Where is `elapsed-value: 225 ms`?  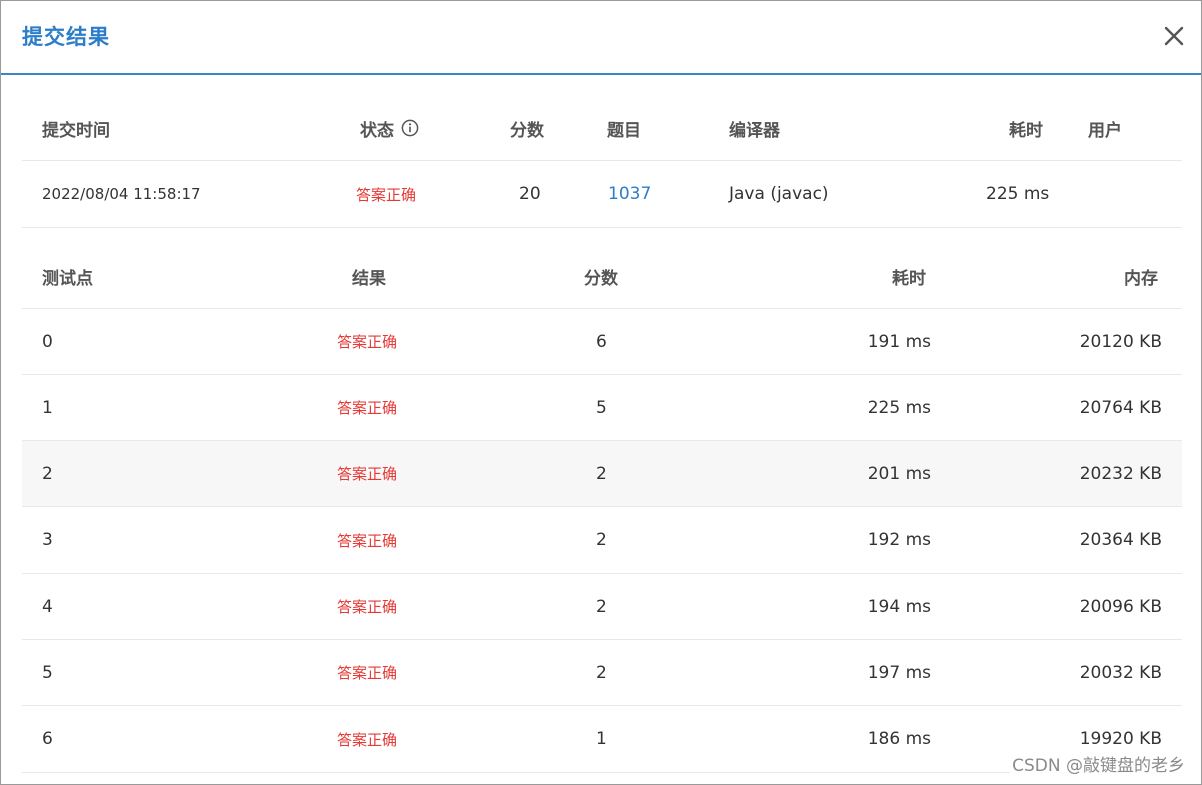
elapsed-value: 225 ms is located at coordinates (1018, 194).